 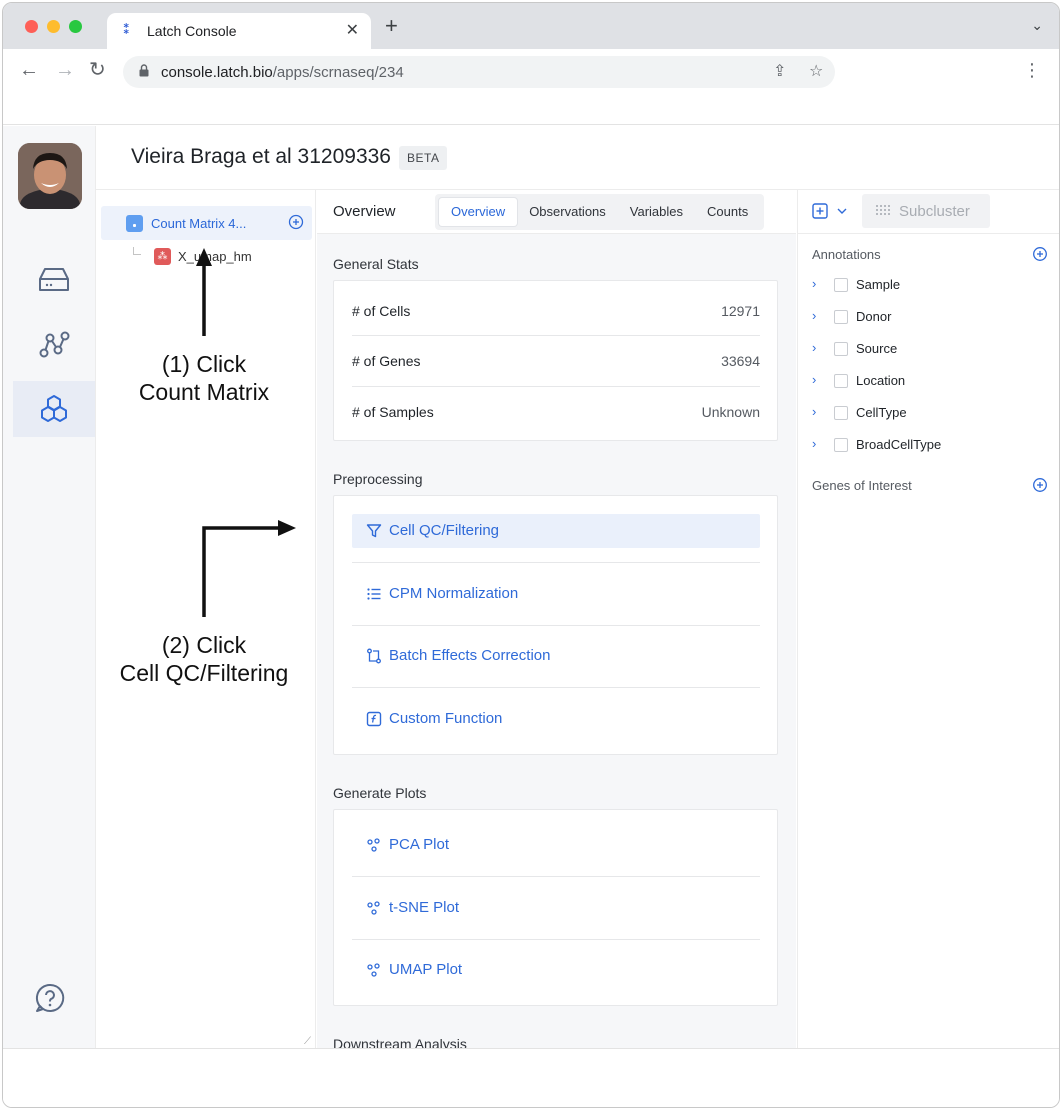 What do you see at coordinates (204, 392) in the screenshot?
I see `step1-line2: Count Matrix` at bounding box center [204, 392].